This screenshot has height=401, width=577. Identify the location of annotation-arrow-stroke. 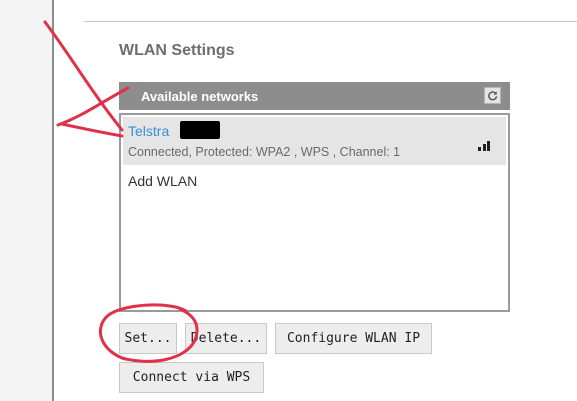
(83, 76).